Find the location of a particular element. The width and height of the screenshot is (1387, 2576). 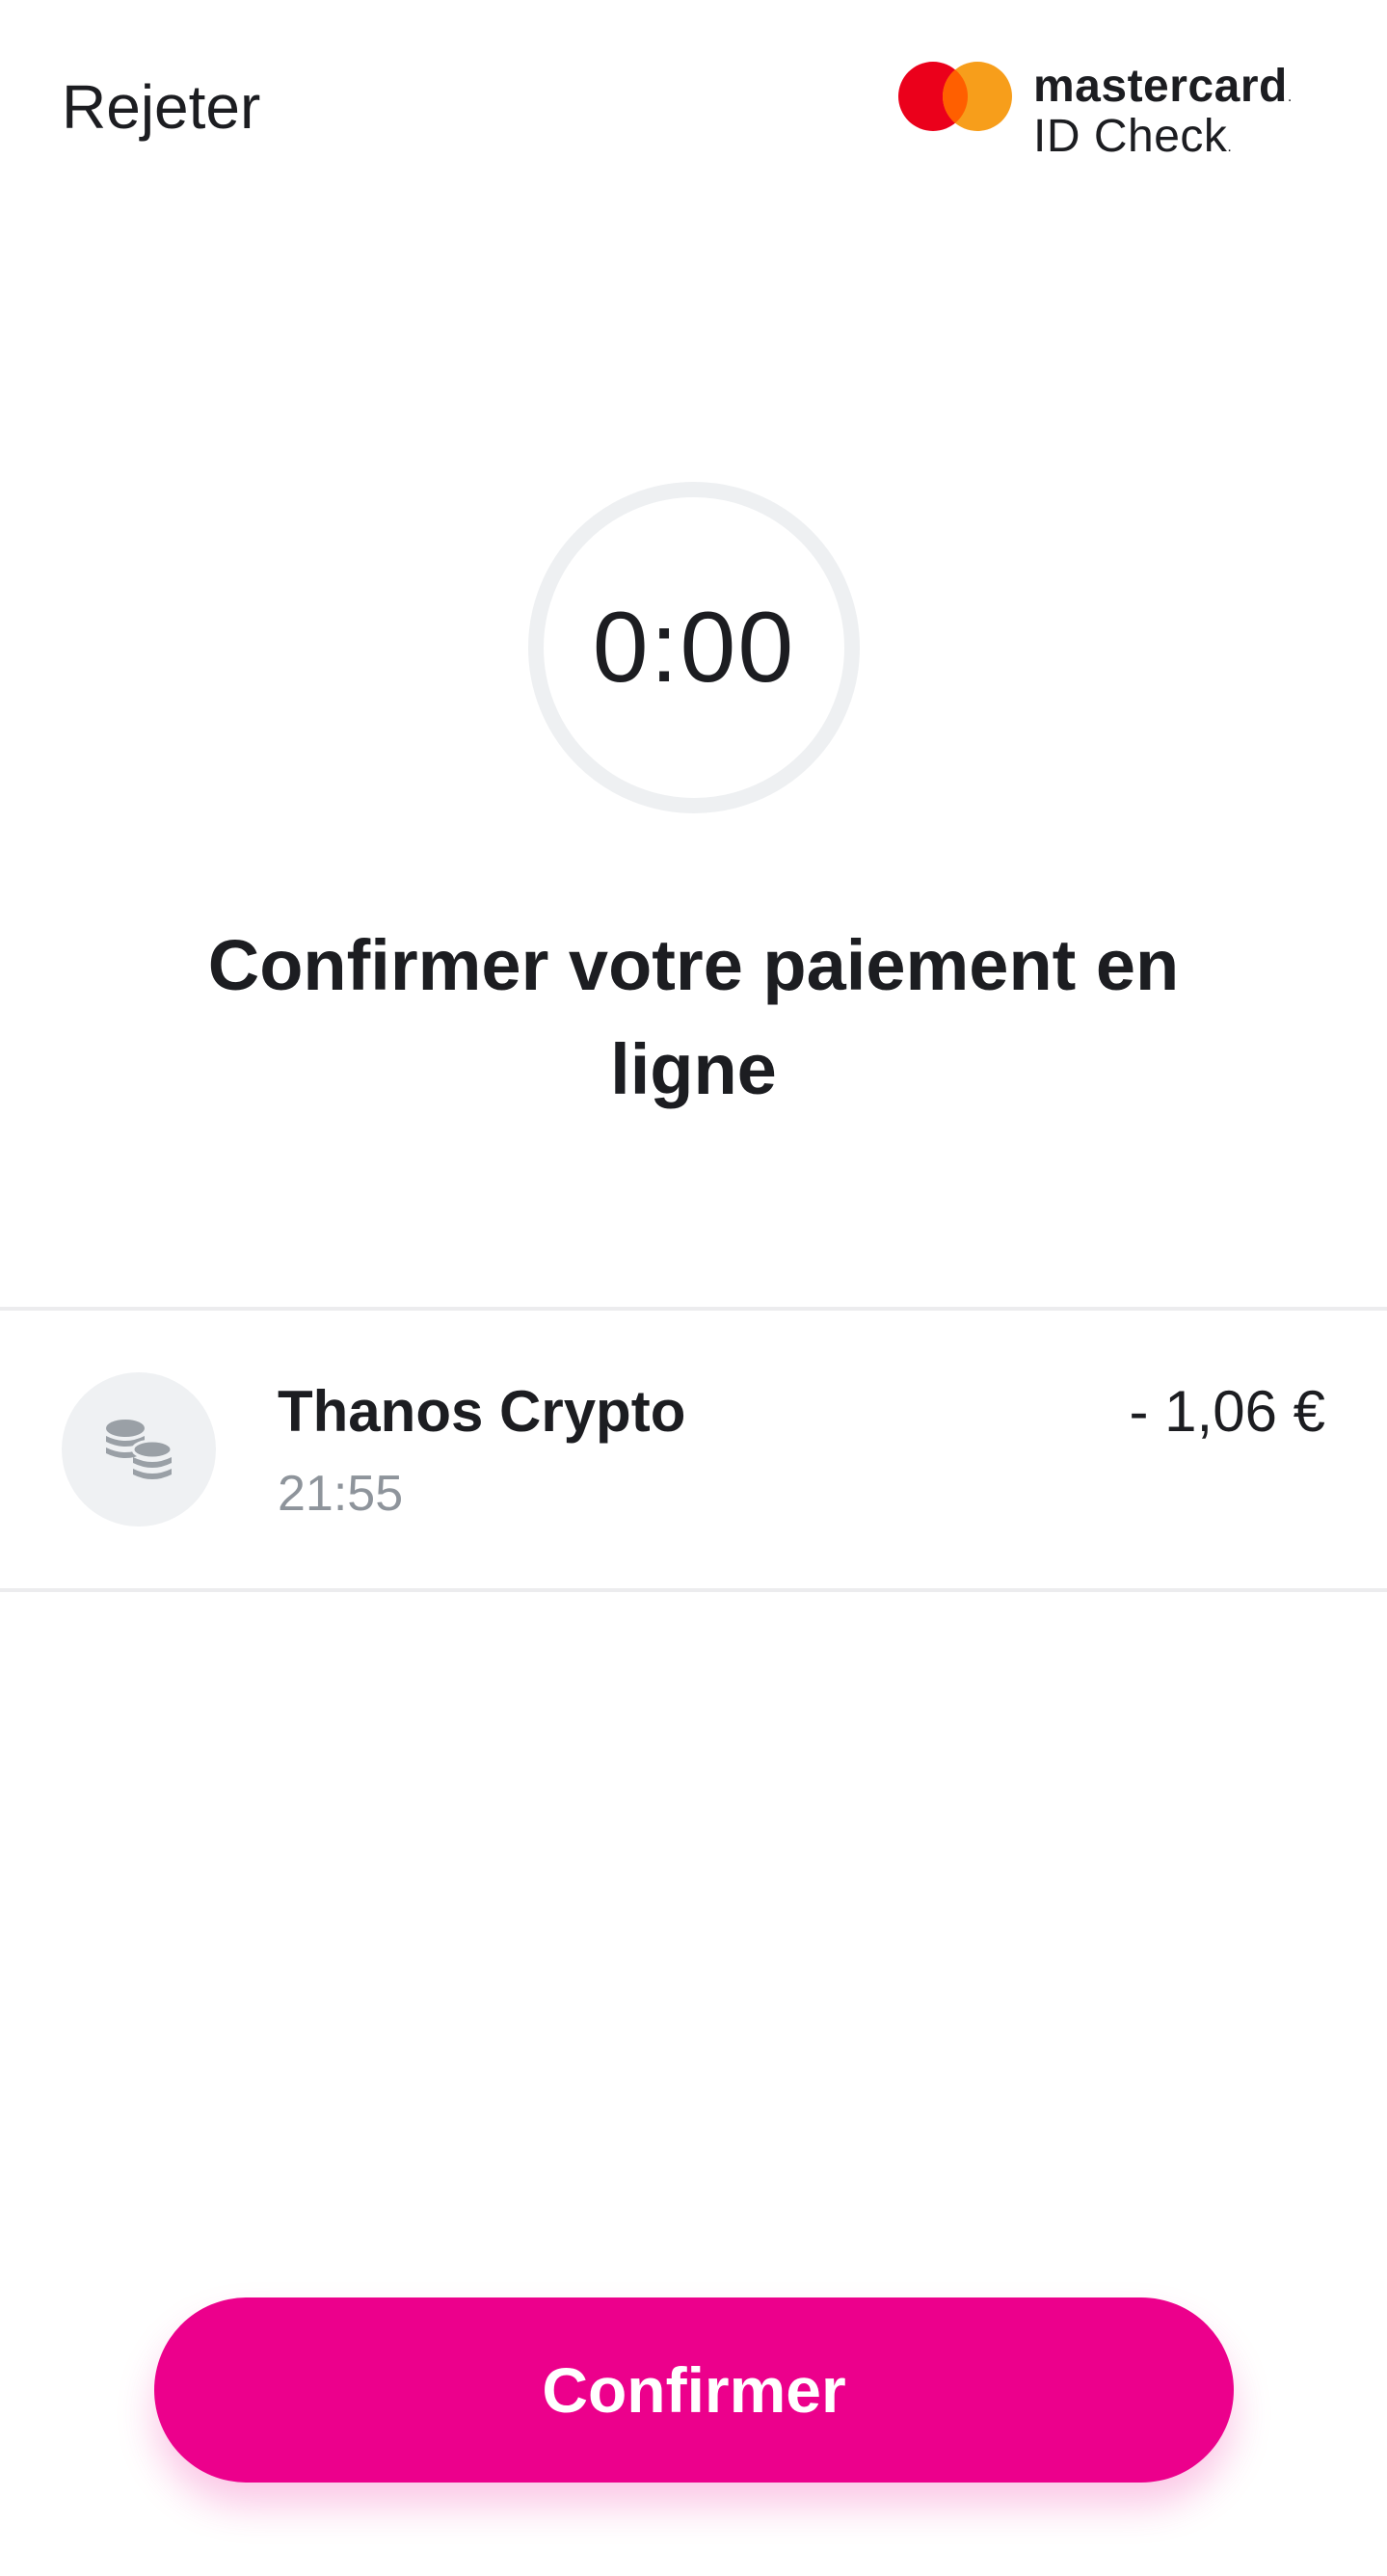

countdown-timer: 0:00 is located at coordinates (694, 647).